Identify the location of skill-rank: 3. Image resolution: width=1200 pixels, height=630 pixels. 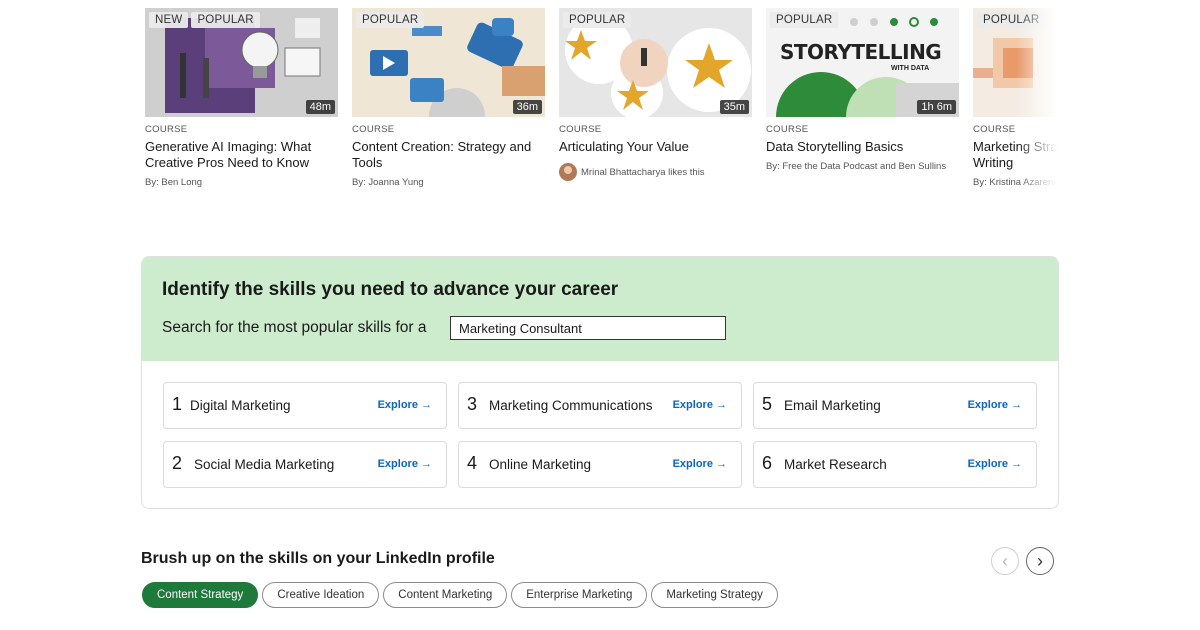
(472, 404).